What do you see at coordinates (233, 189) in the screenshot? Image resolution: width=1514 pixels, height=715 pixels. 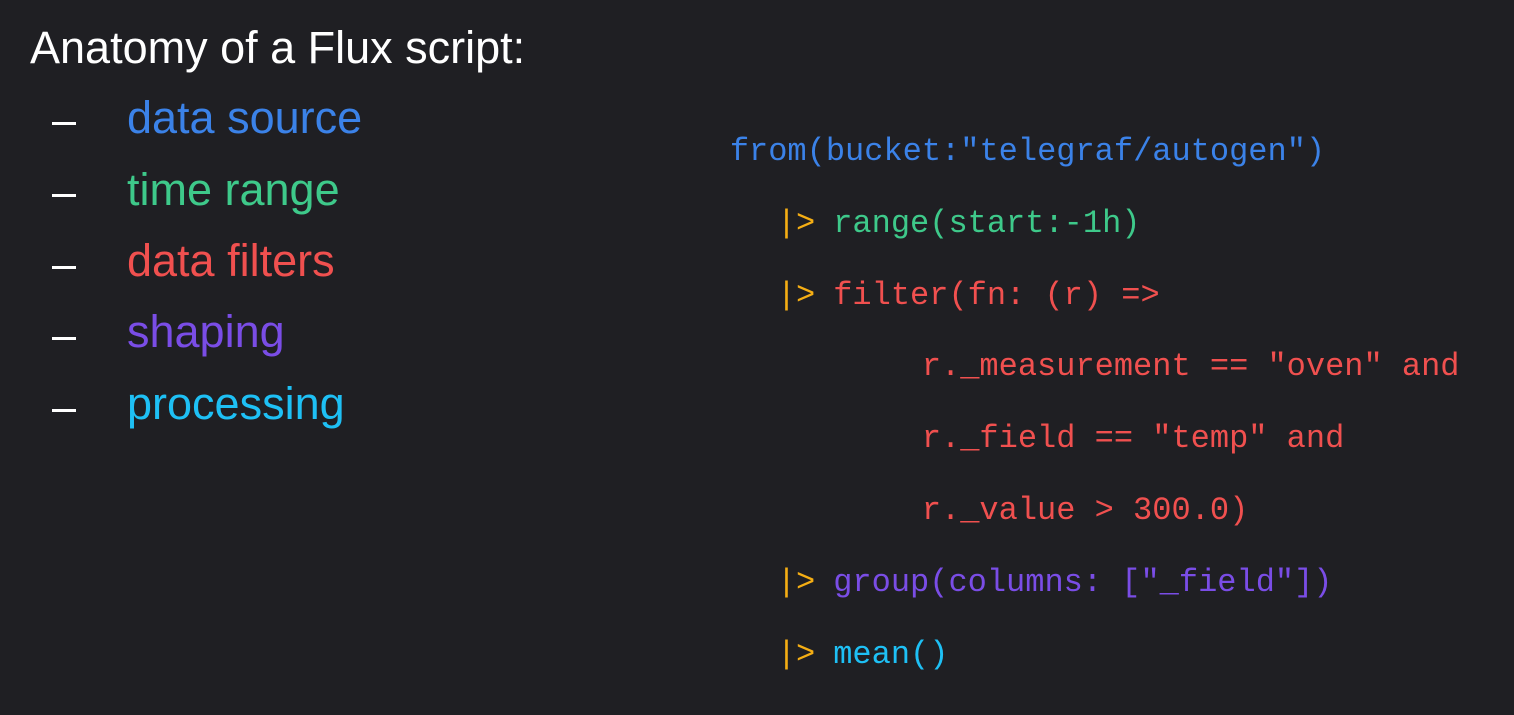 I see `bullet-time-range: time range` at bounding box center [233, 189].